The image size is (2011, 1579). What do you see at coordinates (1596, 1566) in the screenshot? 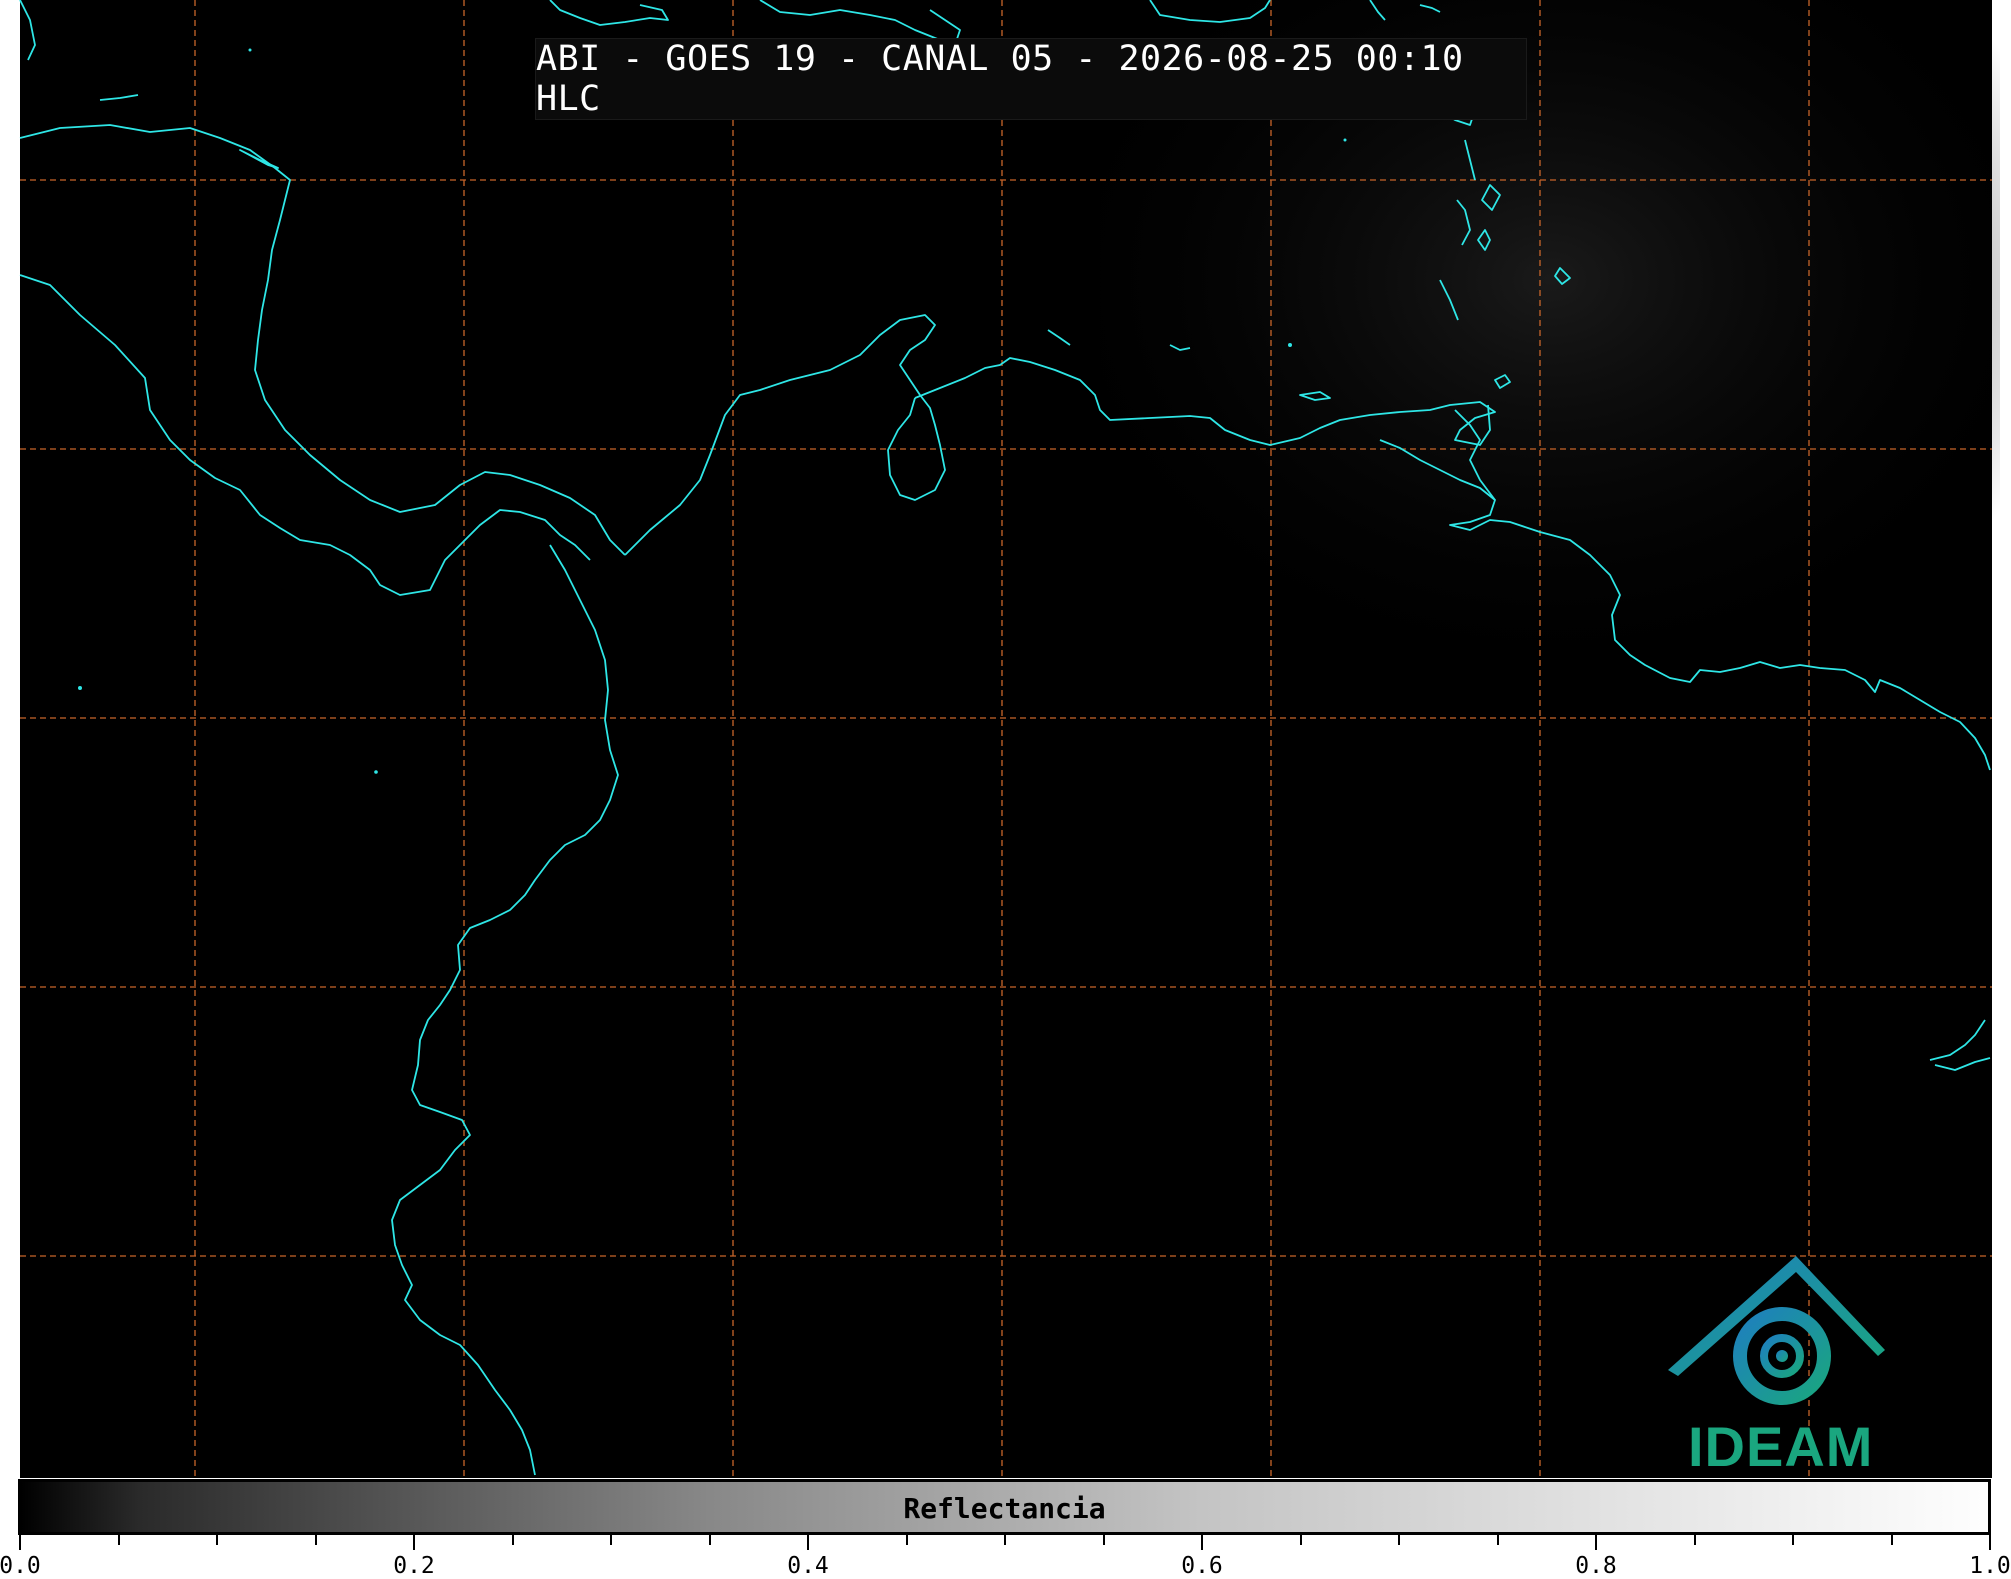
I see `colorbar-tick-label: 0.8` at bounding box center [1596, 1566].